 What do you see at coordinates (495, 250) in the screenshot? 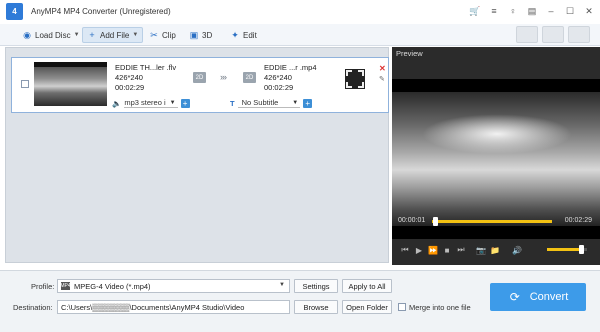
I see `folder-icon: 📁` at bounding box center [495, 250].